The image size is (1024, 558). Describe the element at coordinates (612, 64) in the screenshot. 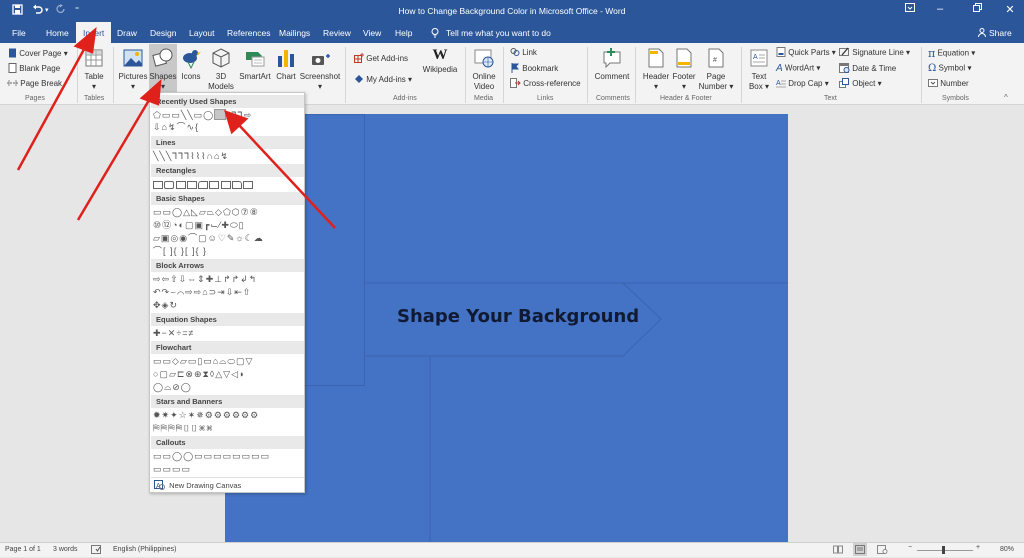

I see `comment-button: Comment` at that location.